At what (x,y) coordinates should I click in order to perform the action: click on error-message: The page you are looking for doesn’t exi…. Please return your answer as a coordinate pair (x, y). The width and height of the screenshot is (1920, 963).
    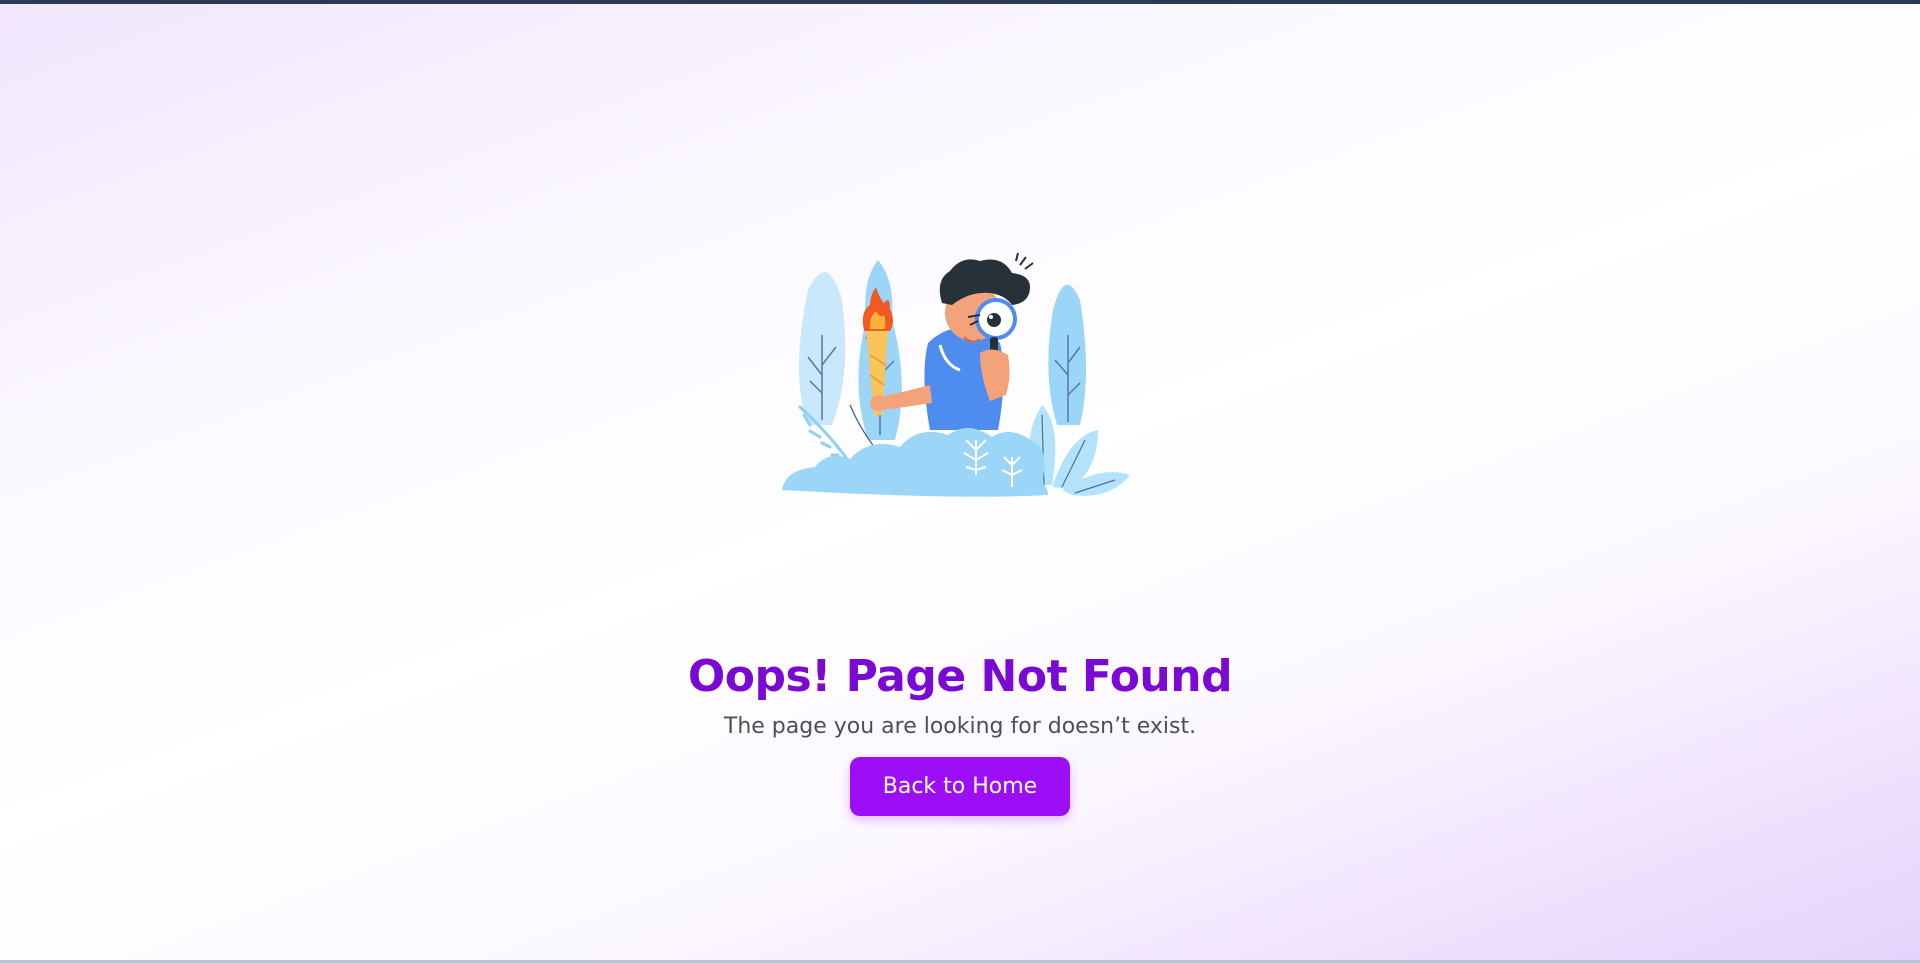
    Looking at the image, I should click on (960, 726).